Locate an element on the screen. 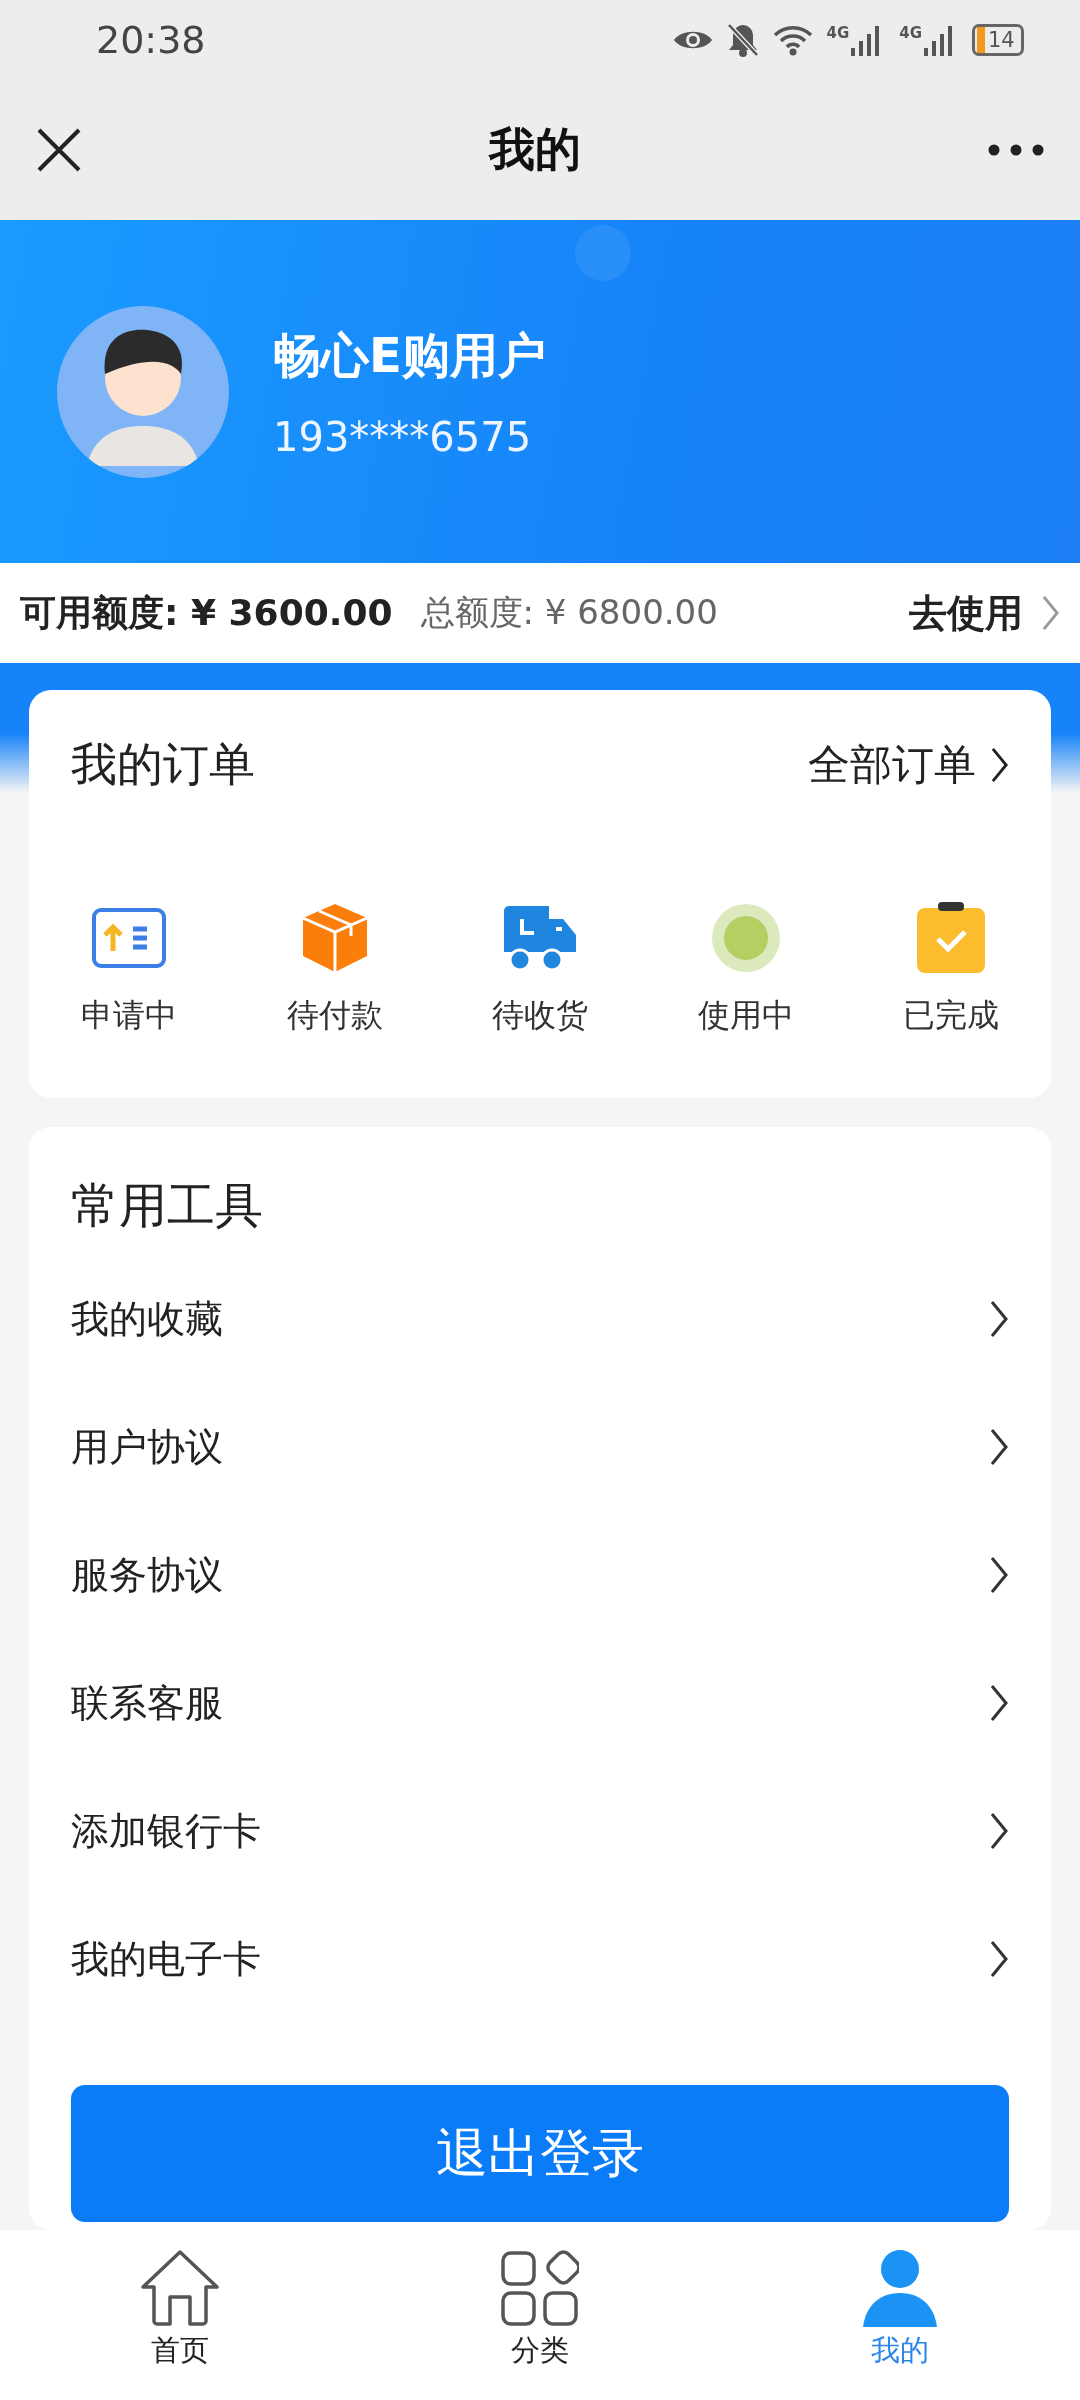  tab: 分类 is located at coordinates (540, 2315).